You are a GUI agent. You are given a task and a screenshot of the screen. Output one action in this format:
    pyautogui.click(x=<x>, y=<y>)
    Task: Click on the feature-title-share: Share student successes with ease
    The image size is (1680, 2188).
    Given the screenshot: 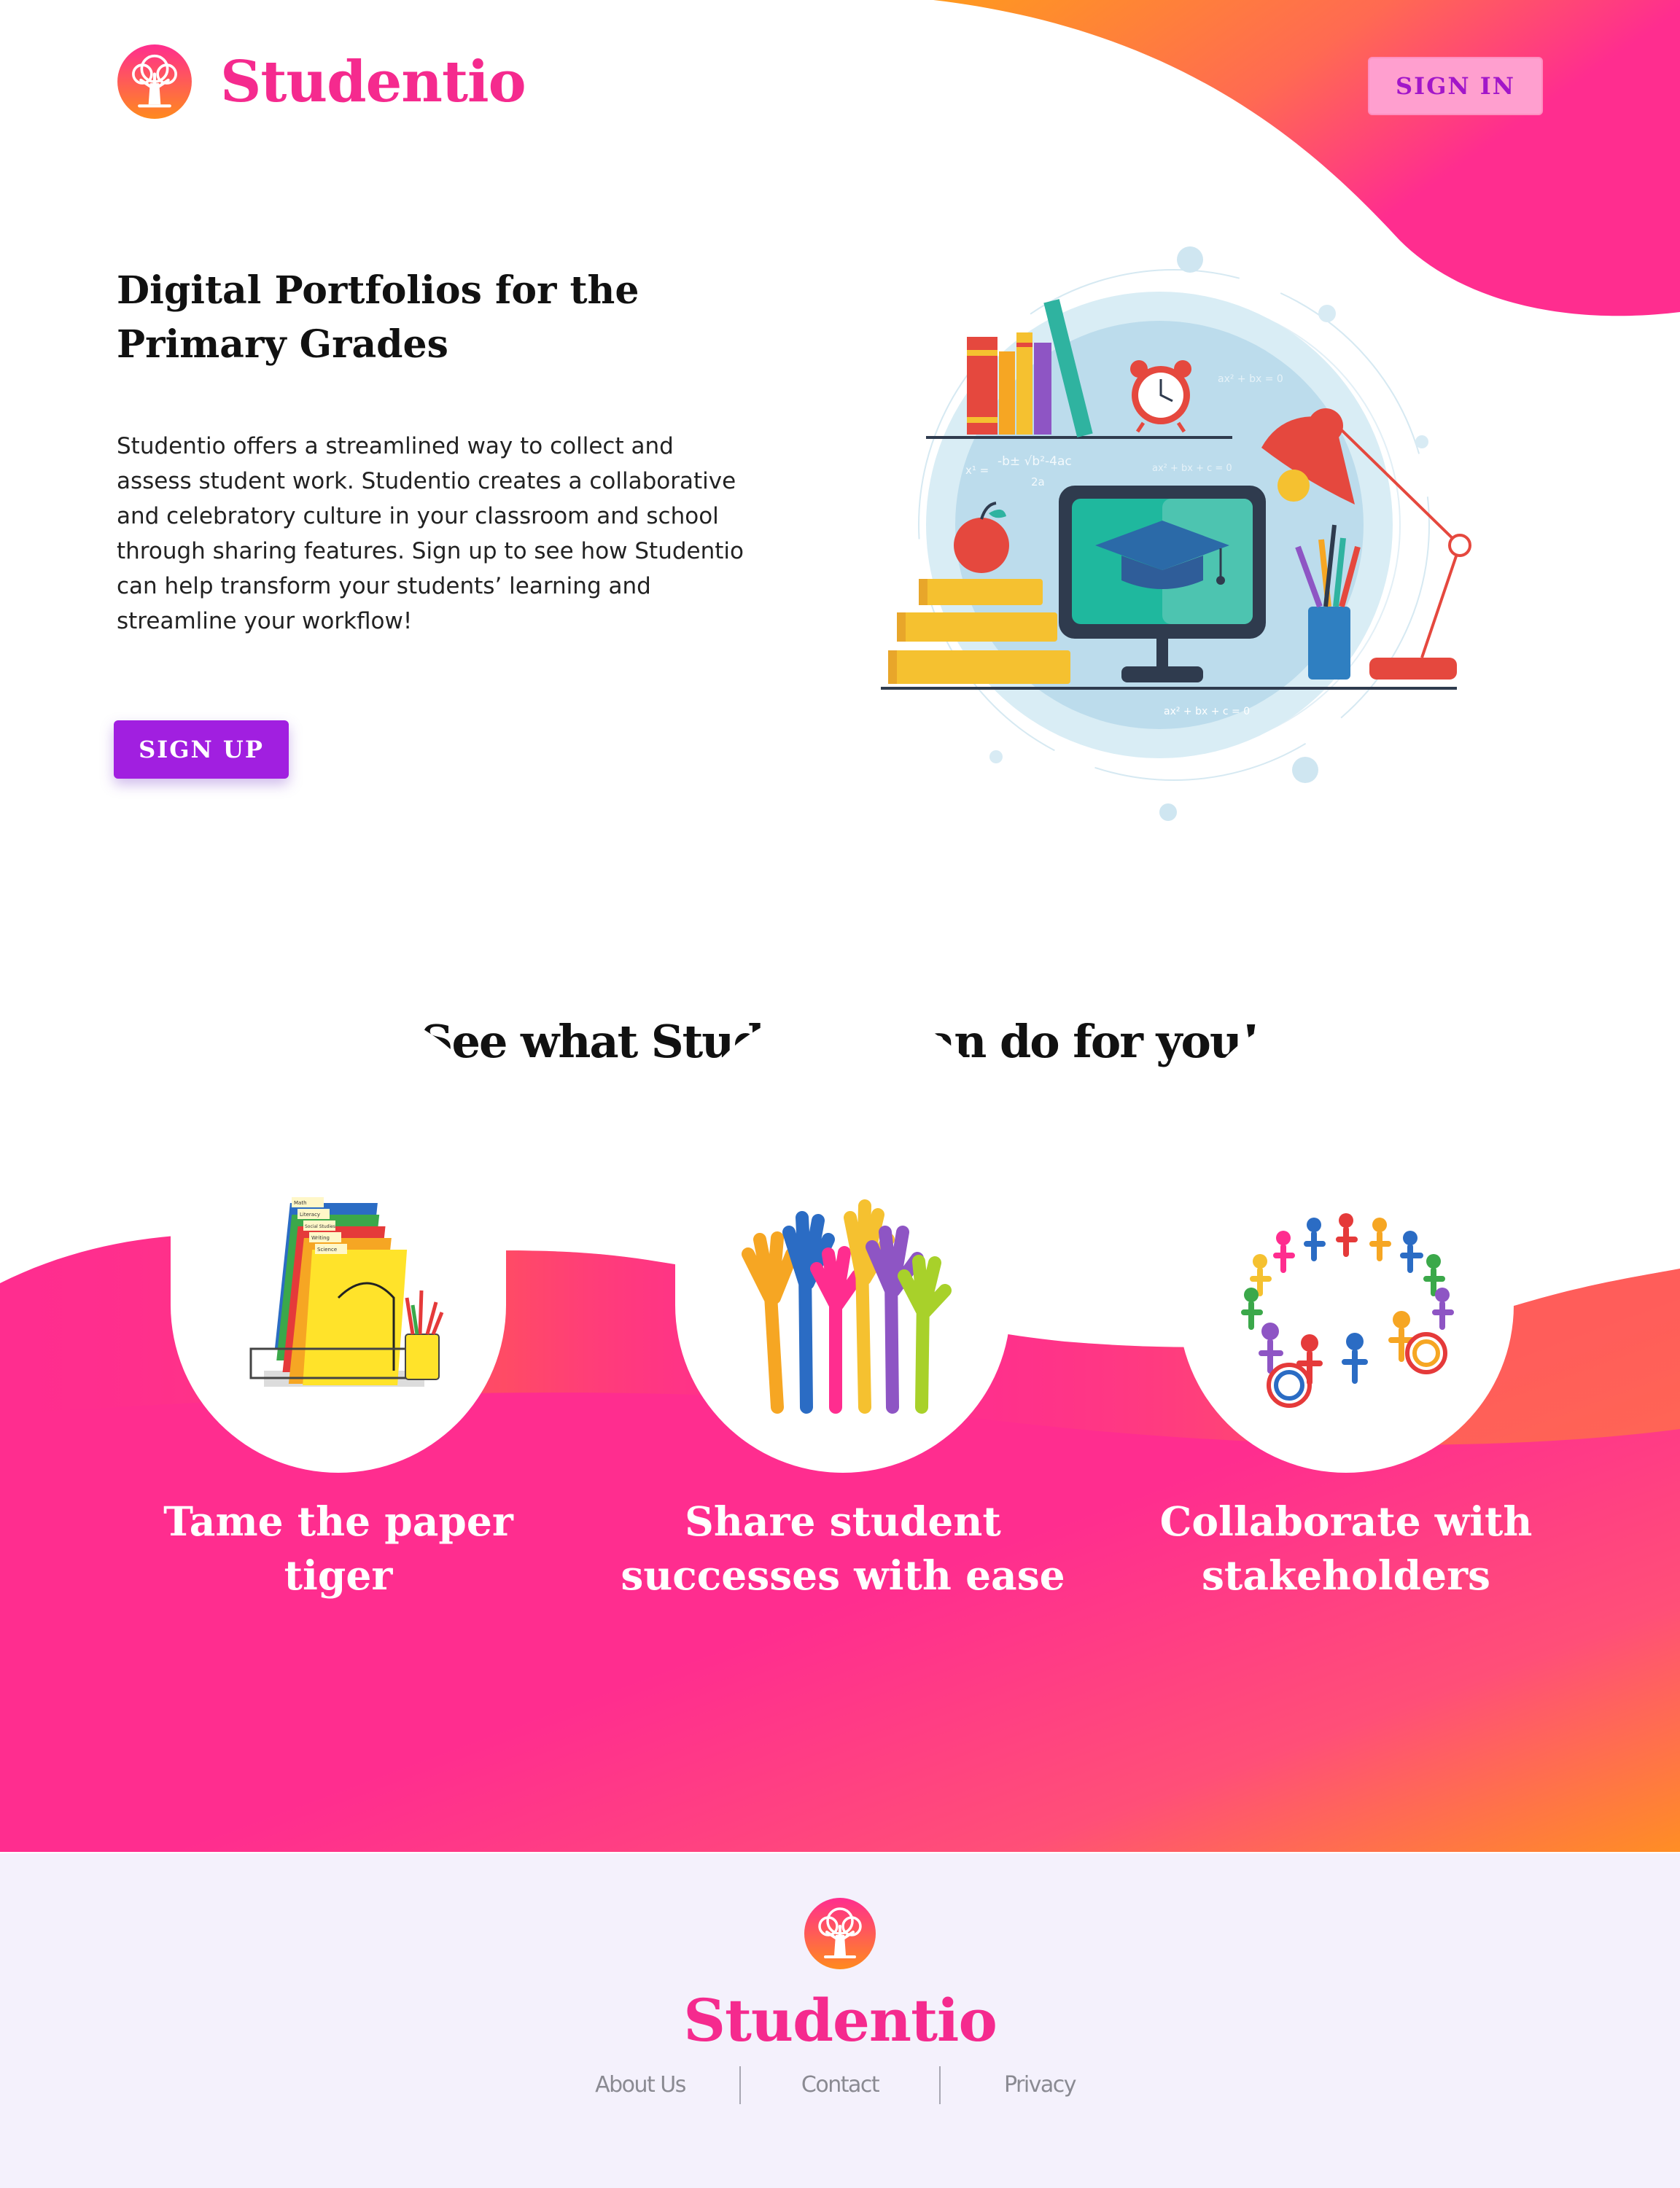 What is the action you would take?
    pyautogui.click(x=843, y=1549)
    